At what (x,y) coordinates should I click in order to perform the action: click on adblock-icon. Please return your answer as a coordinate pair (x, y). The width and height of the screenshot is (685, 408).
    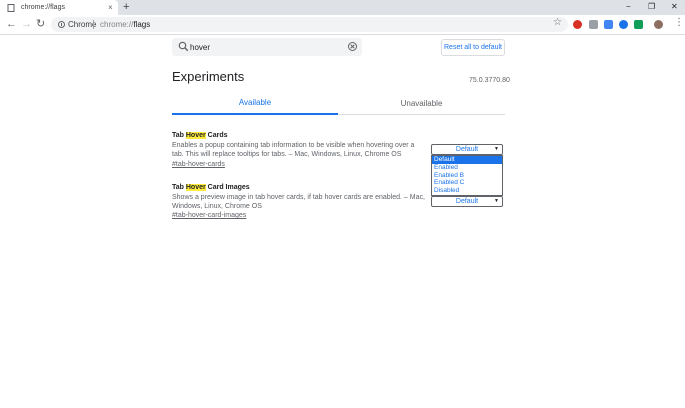
    Looking at the image, I should click on (577, 24).